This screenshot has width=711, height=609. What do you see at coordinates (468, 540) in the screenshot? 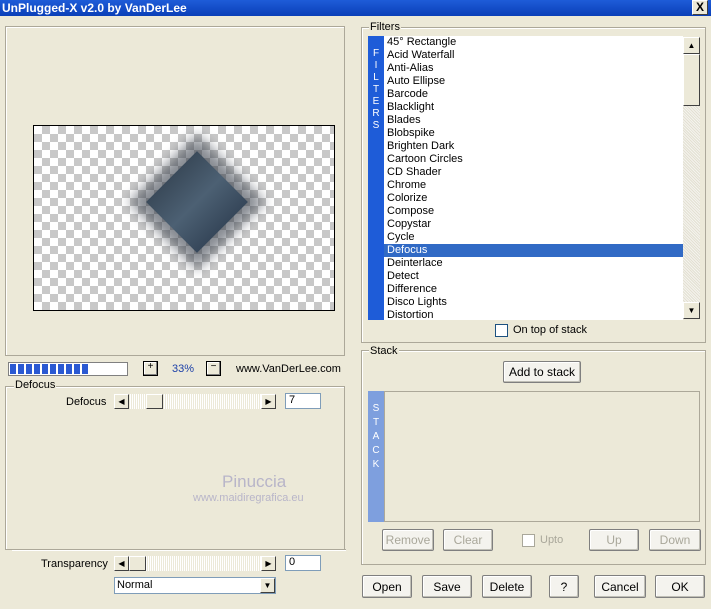
I see `clear-button: Clear` at bounding box center [468, 540].